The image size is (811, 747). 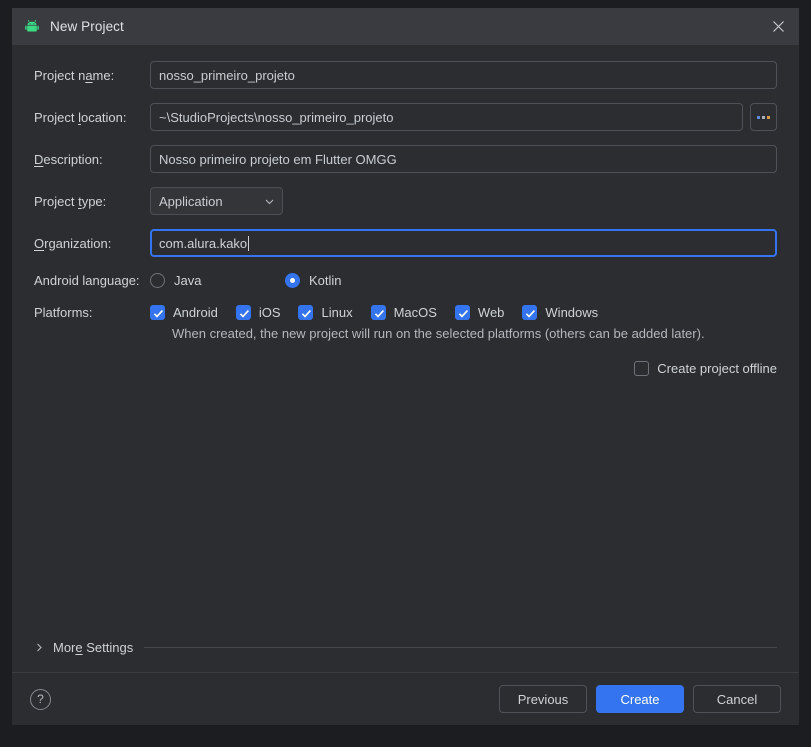 I want to click on more-settings-label: More Settings, so click(x=93, y=647).